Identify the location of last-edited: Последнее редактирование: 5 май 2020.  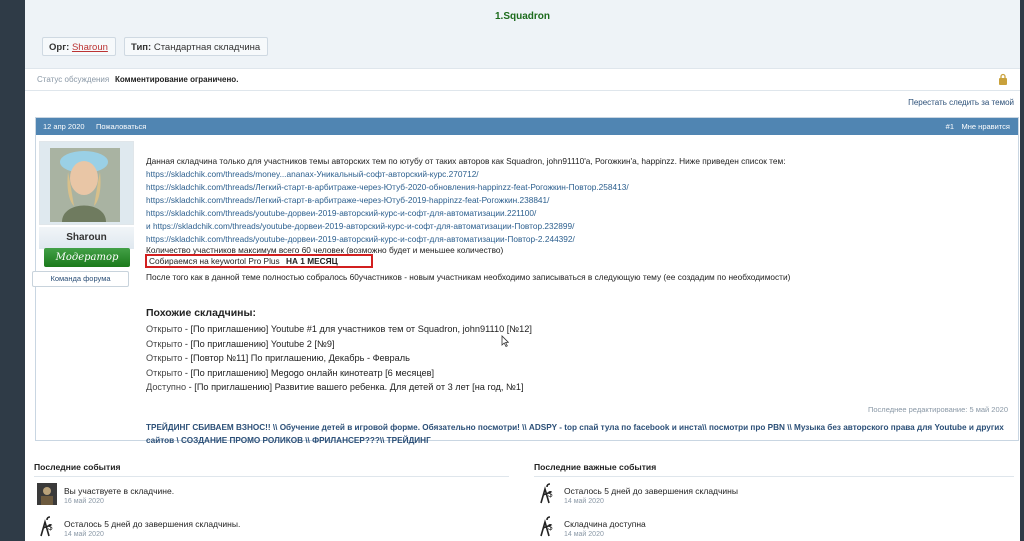
(938, 409).